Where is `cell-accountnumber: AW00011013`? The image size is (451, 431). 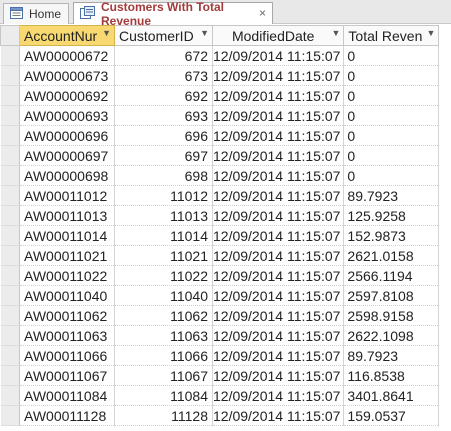
cell-accountnumber: AW00011013 is located at coordinates (67, 215).